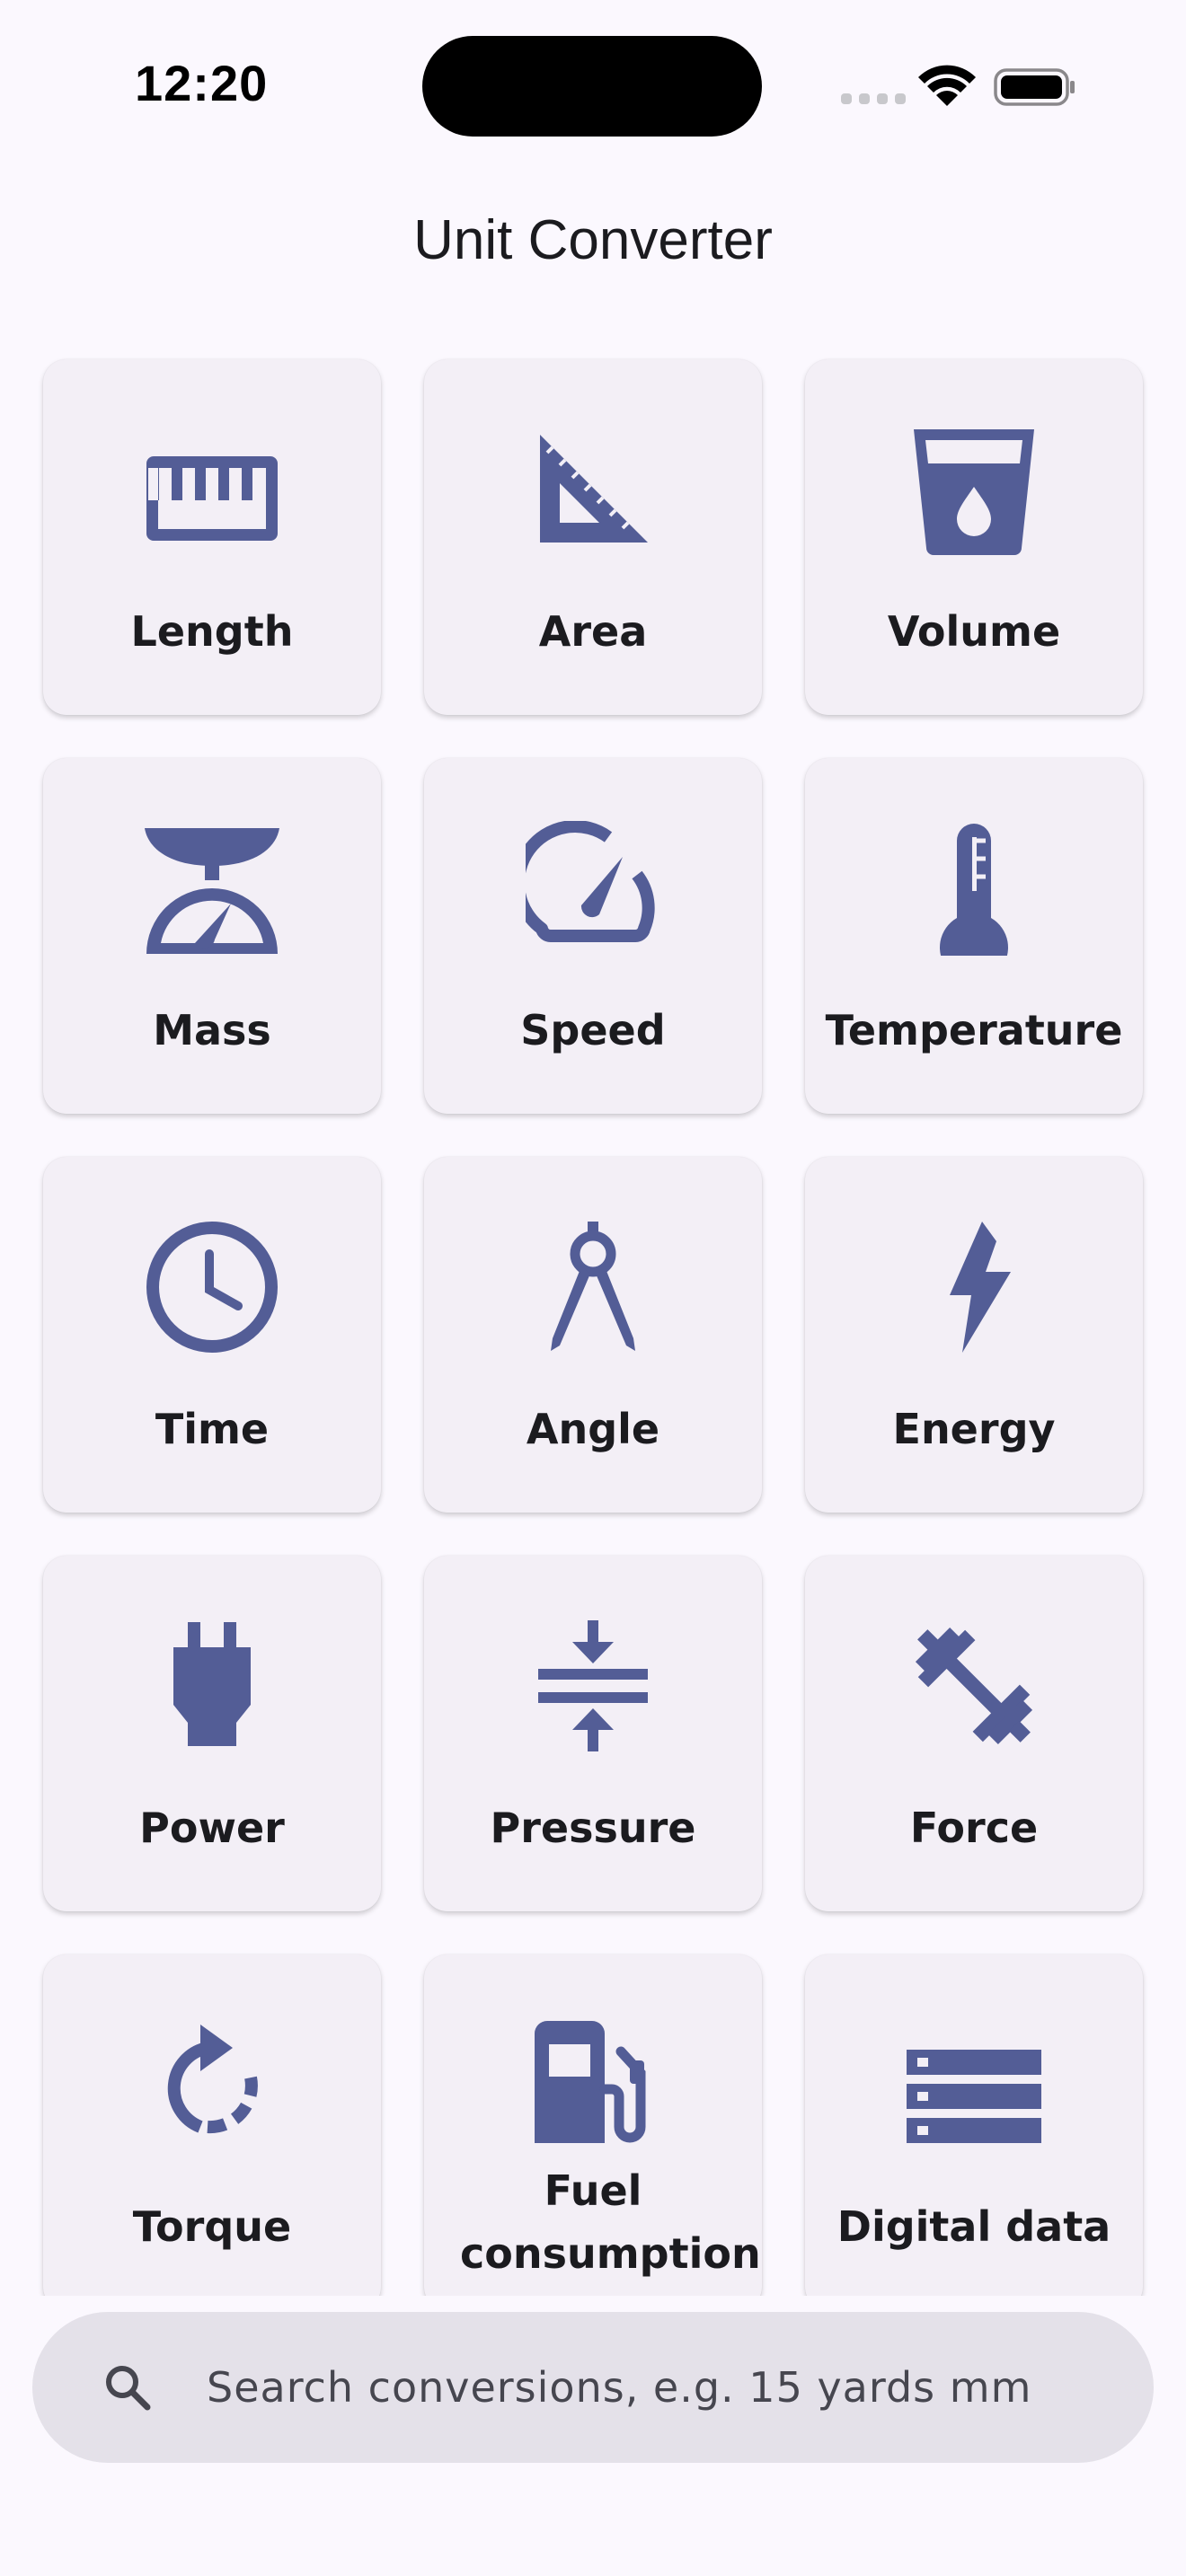 The height and width of the screenshot is (2576, 1186). Describe the element at coordinates (873, 98) in the screenshot. I see `cellular-signal-icon` at that location.